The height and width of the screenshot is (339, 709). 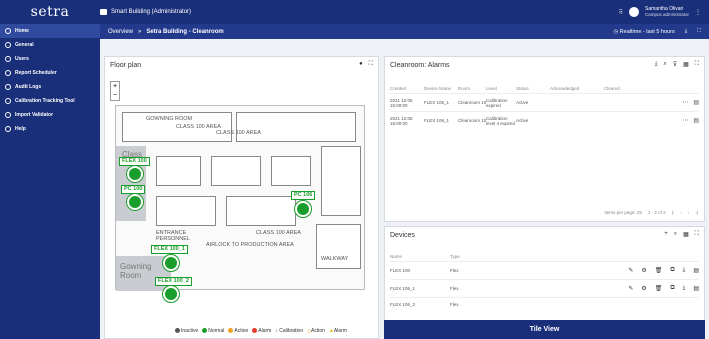 I want to click on sidebar-item-report-scheduler: Report Scheduler, so click(x=50, y=73).